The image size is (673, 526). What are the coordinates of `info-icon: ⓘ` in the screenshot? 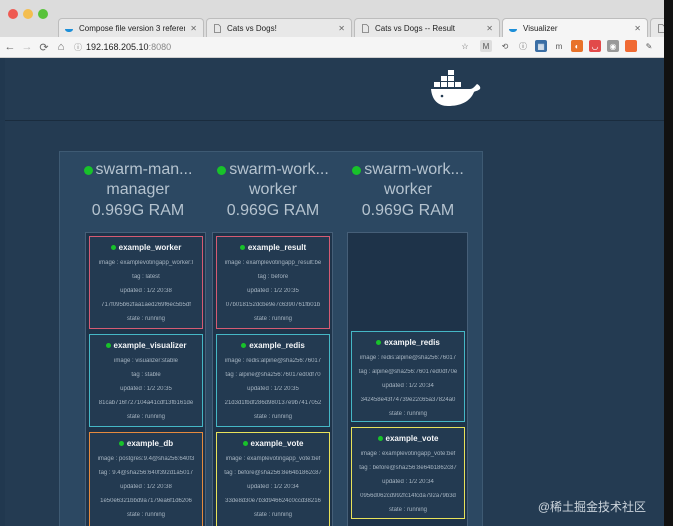 It's located at (78, 47).